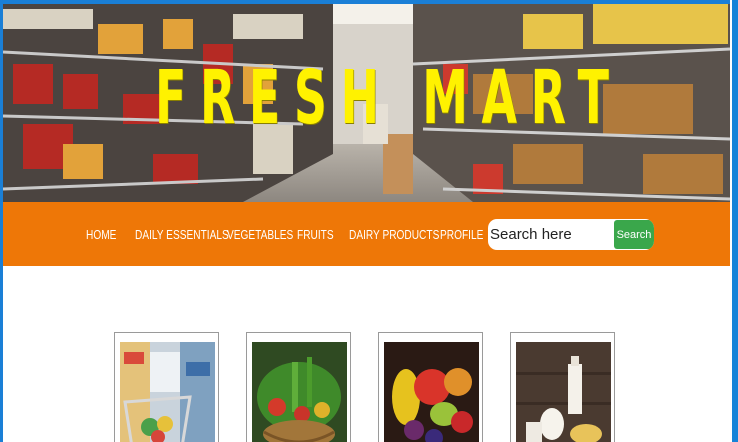 Image resolution: width=738 pixels, height=442 pixels. I want to click on fruits-image, so click(431, 392).